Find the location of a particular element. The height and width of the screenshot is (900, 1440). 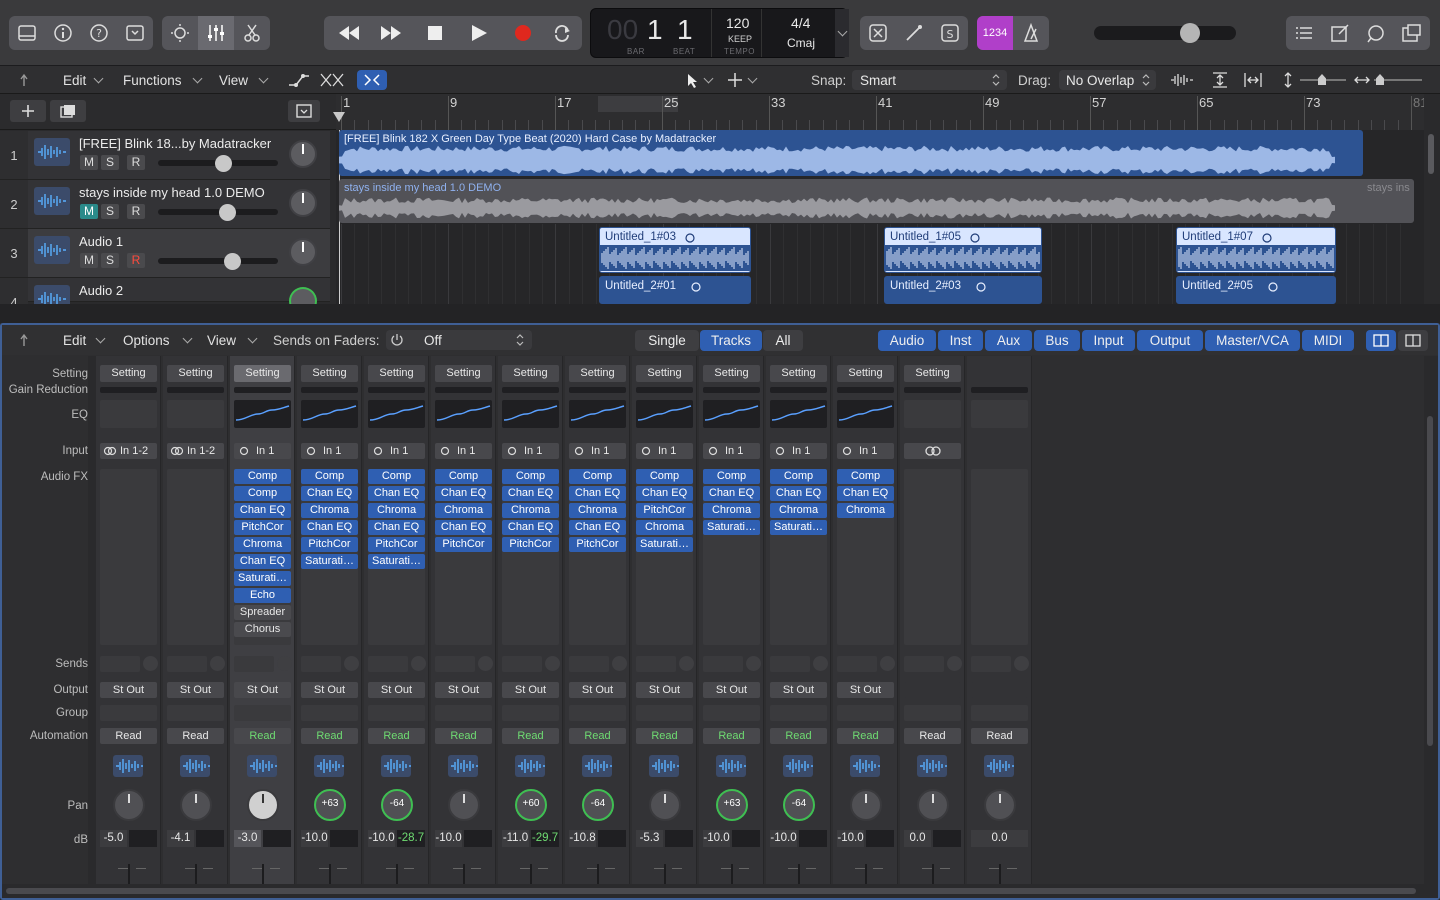

filter-output-button: Output is located at coordinates (1170, 340).